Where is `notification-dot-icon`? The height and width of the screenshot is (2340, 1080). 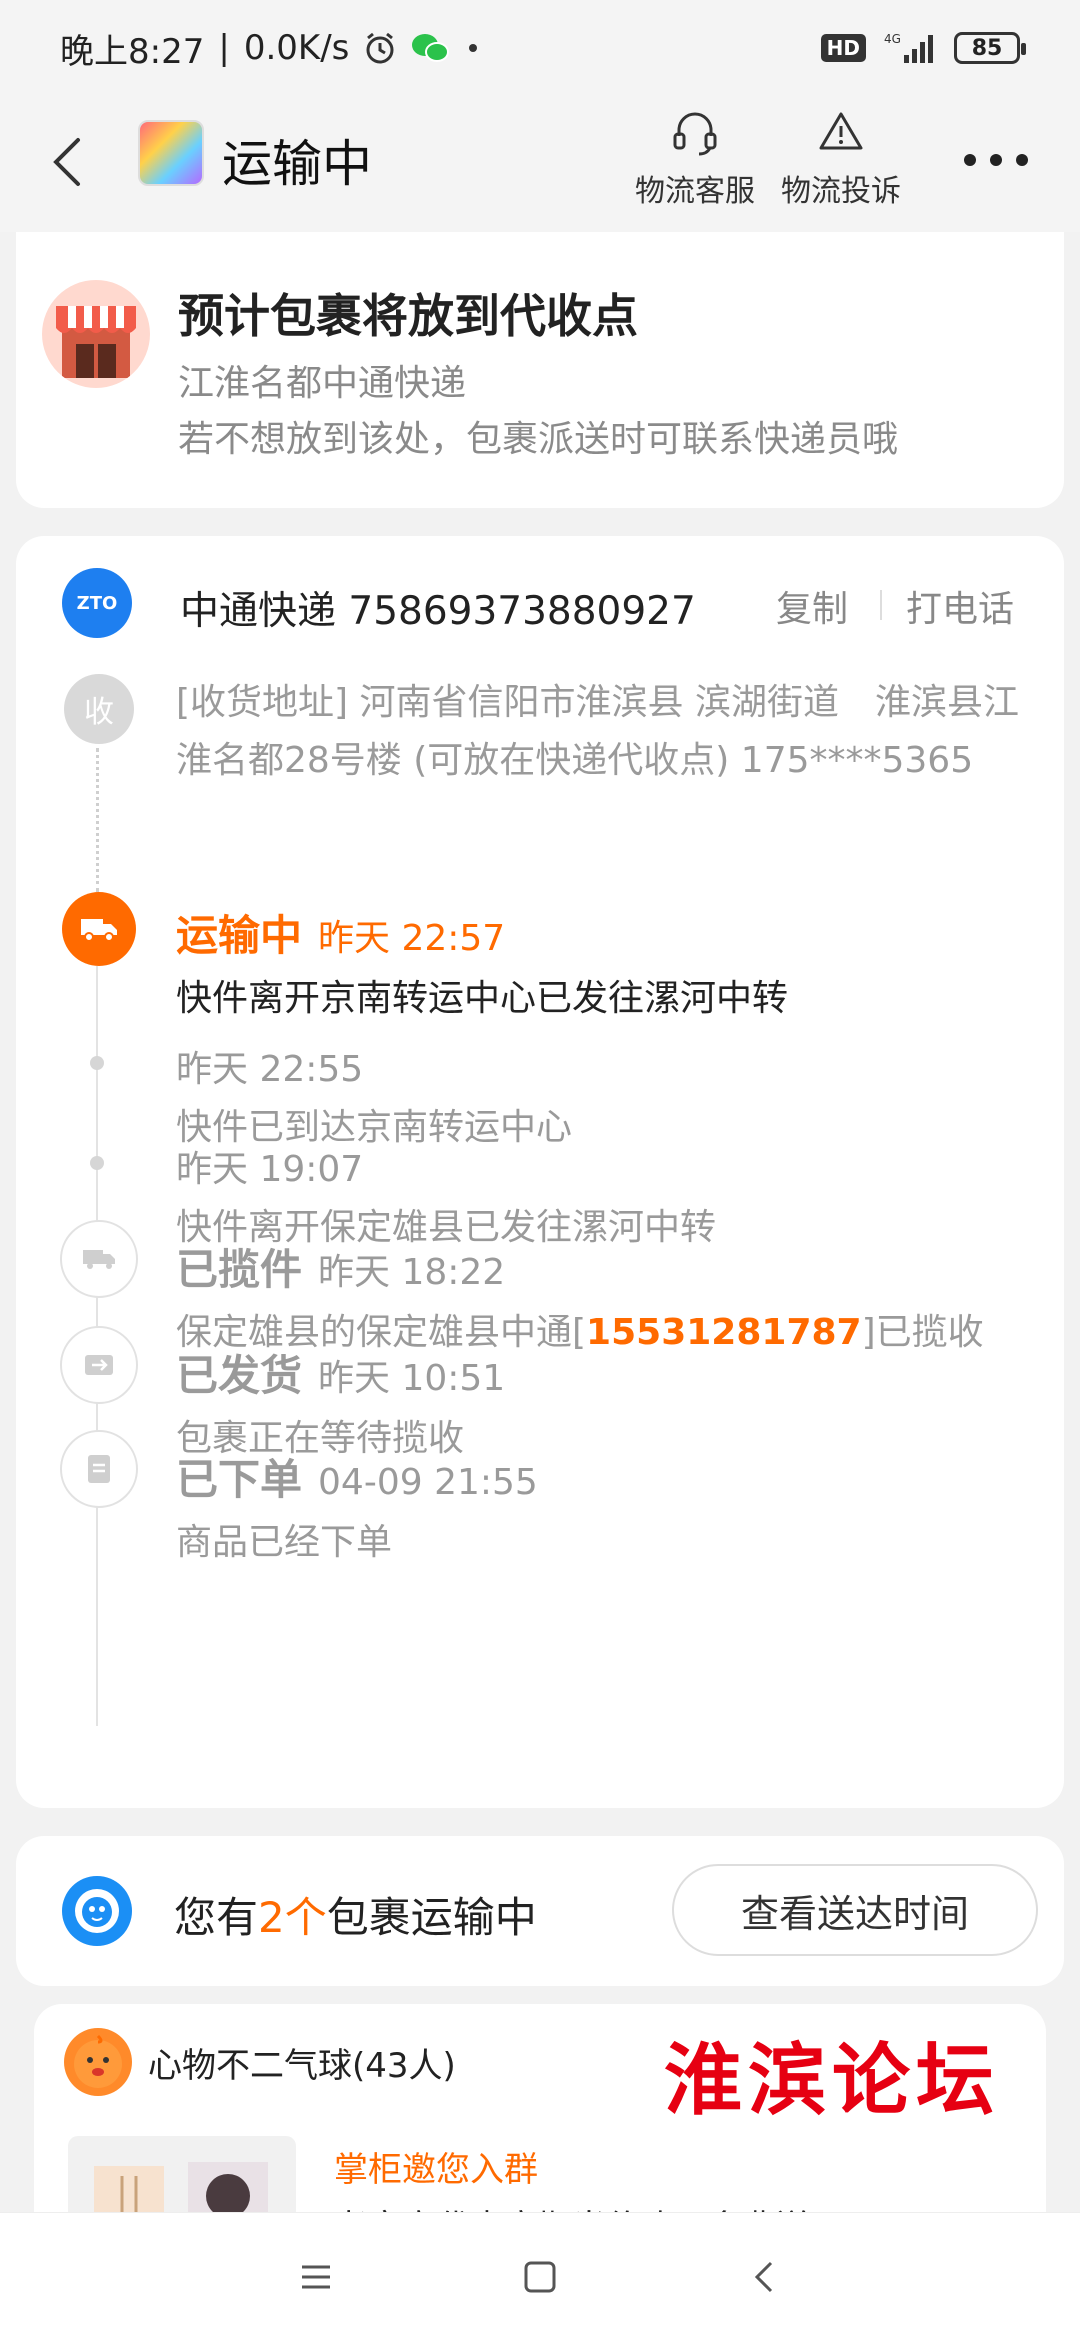 notification-dot-icon is located at coordinates (473, 48).